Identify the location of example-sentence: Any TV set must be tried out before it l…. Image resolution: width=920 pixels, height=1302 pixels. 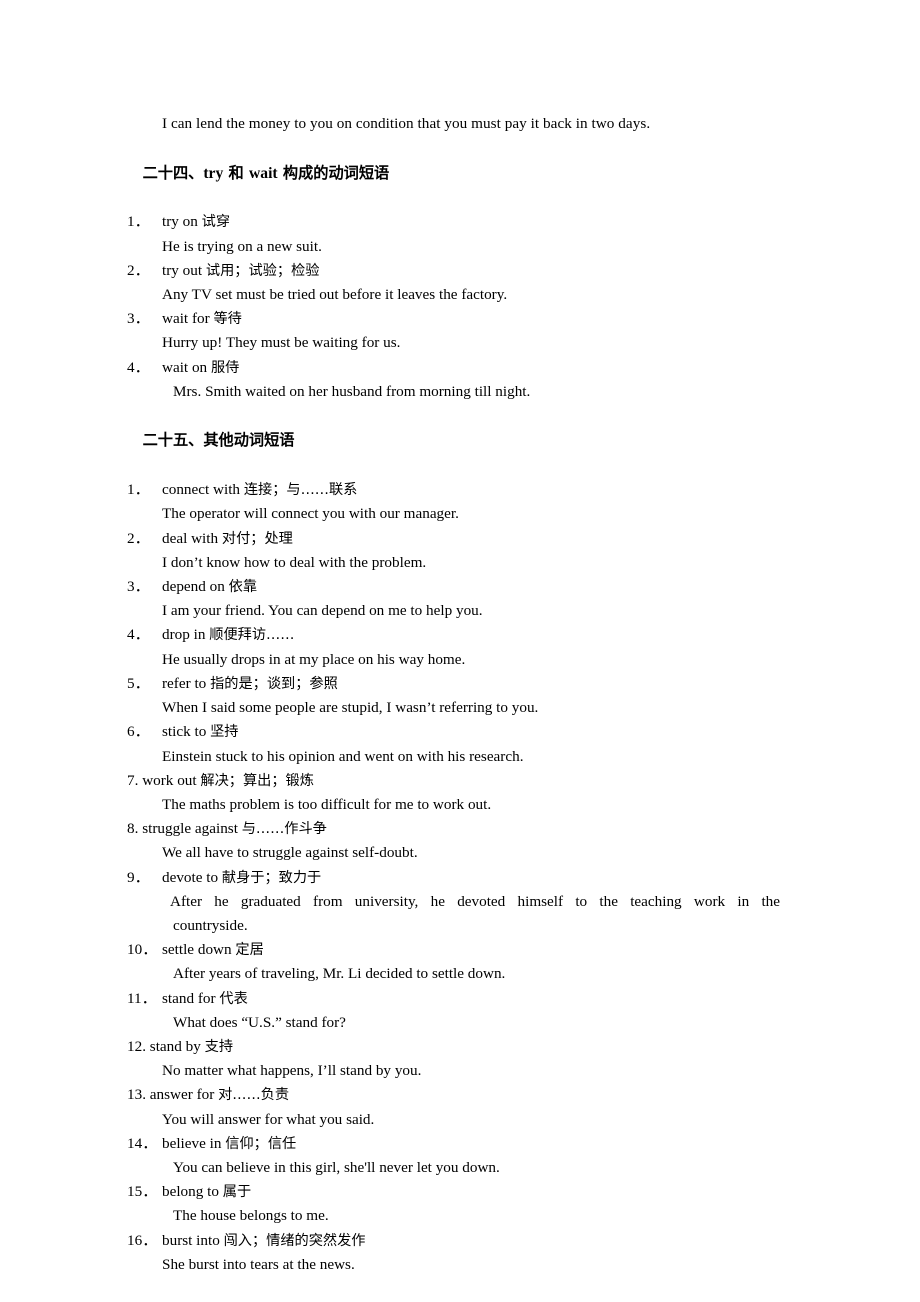
(335, 295).